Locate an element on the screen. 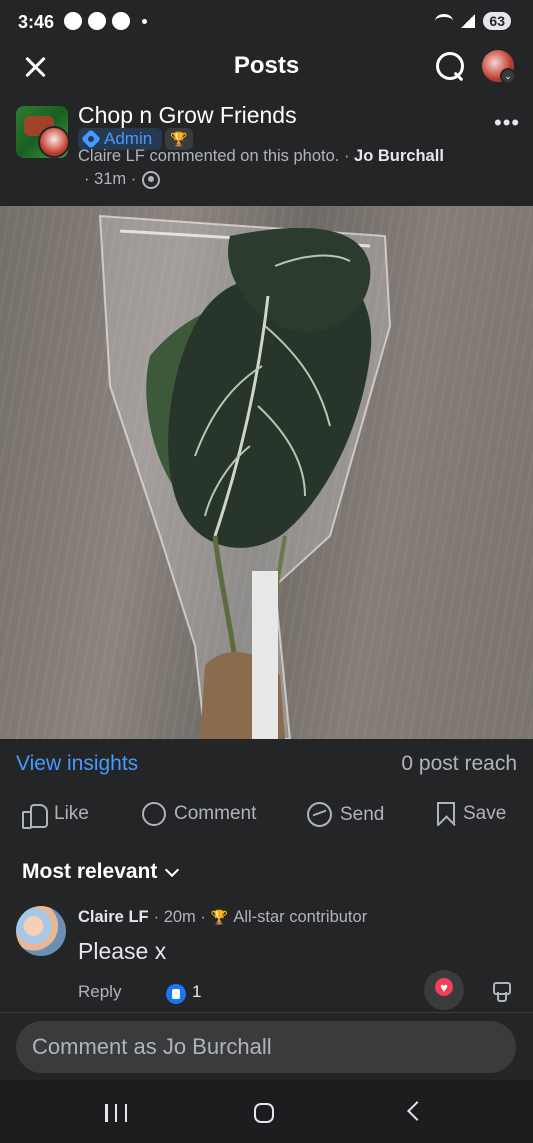  back-icon is located at coordinates (417, 1111).